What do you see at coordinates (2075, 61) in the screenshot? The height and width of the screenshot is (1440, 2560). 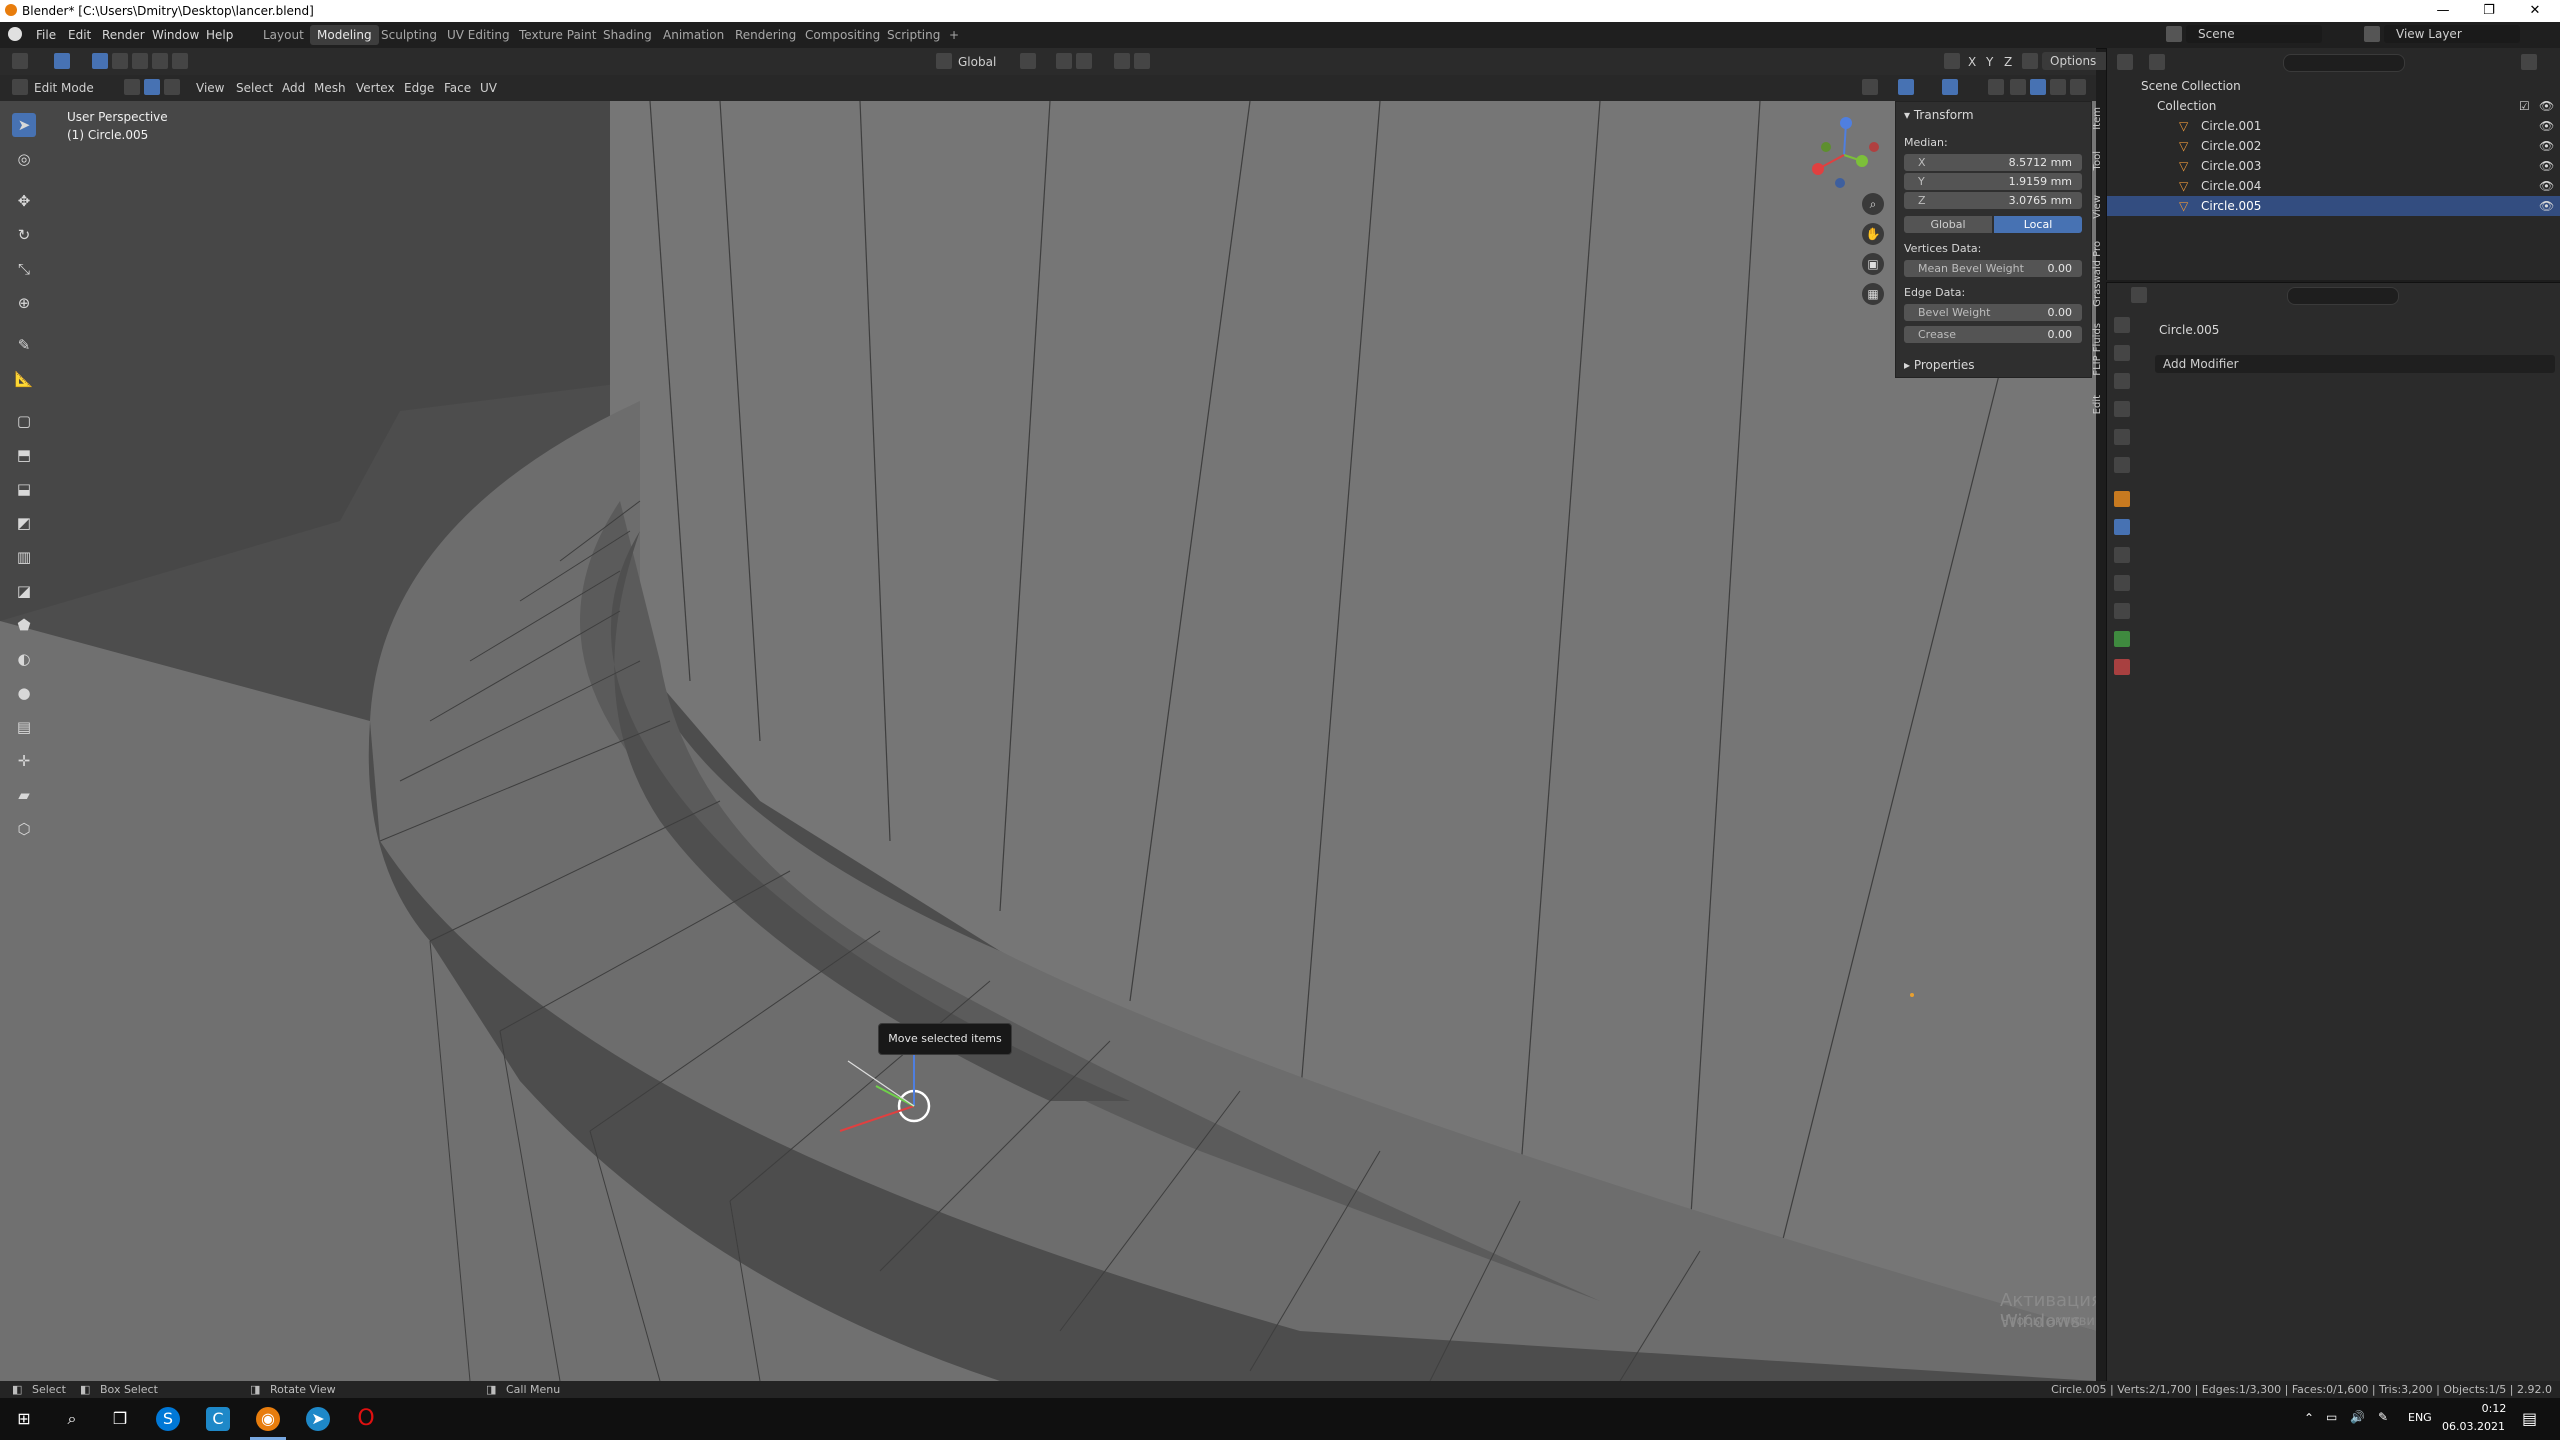 I see `options-dropdown: Options` at bounding box center [2075, 61].